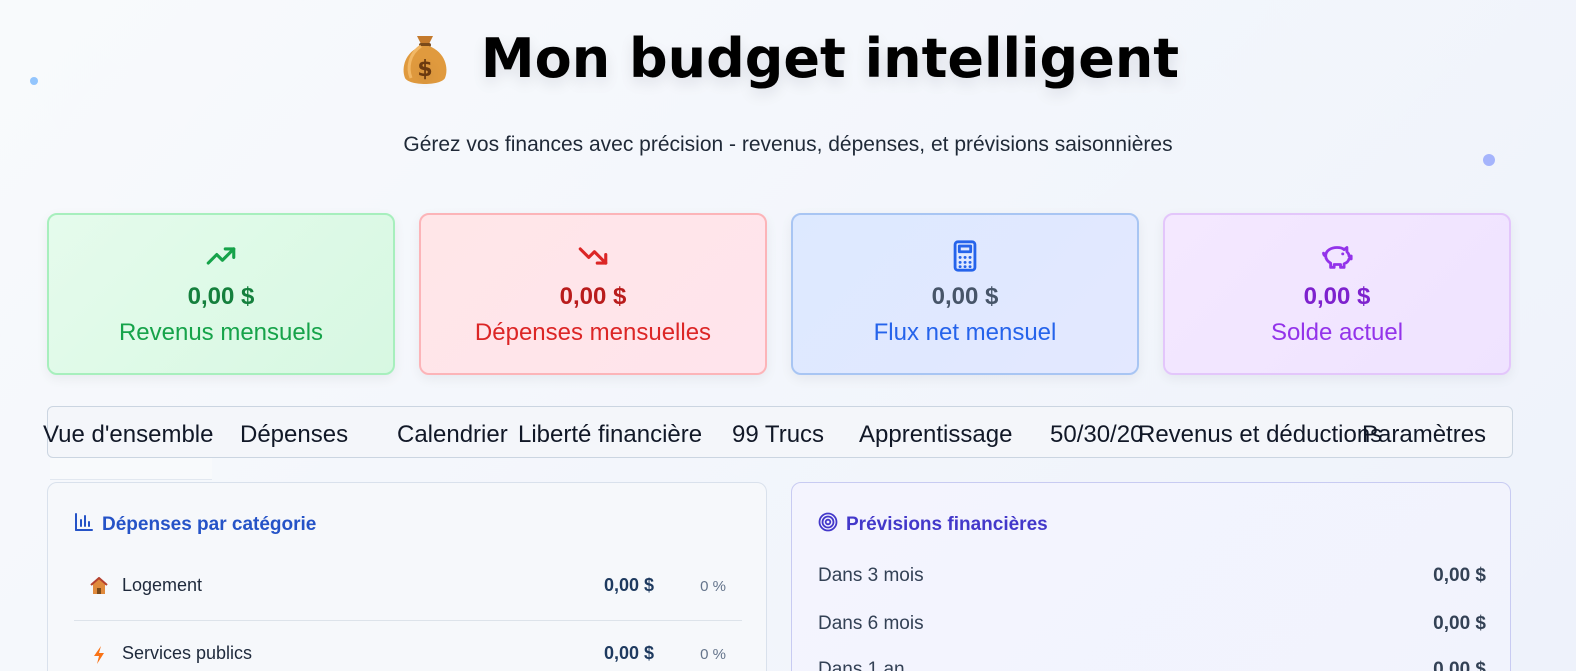  I want to click on tab-financial-freedom: Liberté financière, so click(610, 435).